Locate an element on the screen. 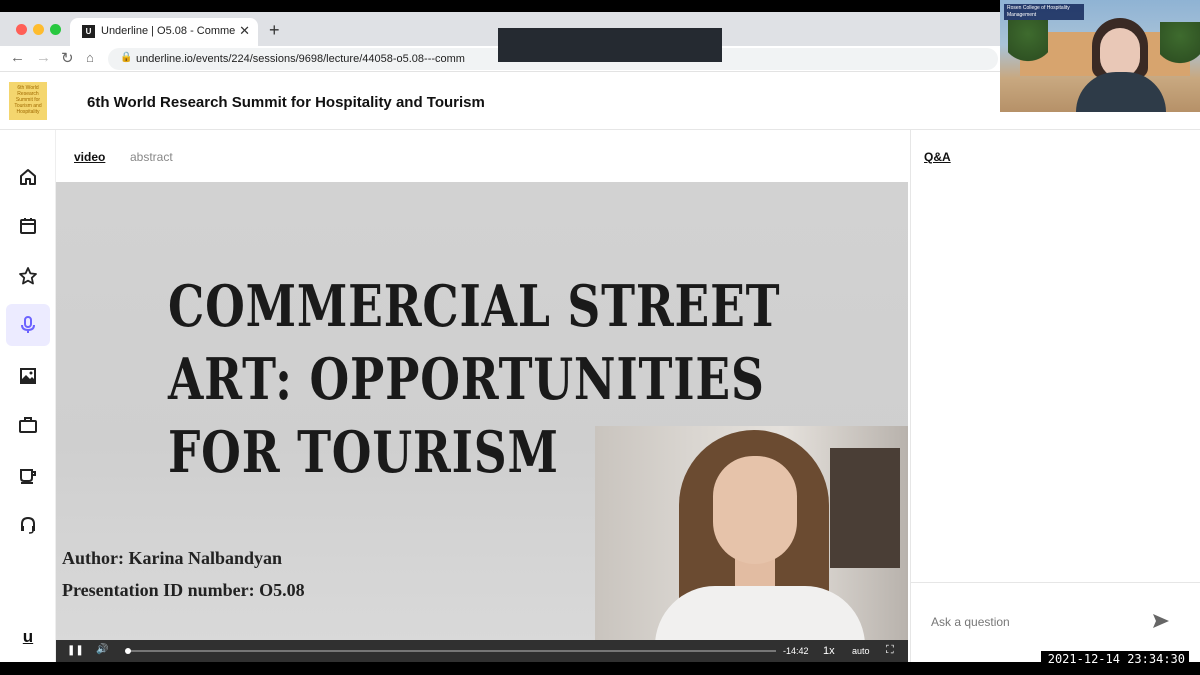  webcam-door is located at coordinates (865, 508).